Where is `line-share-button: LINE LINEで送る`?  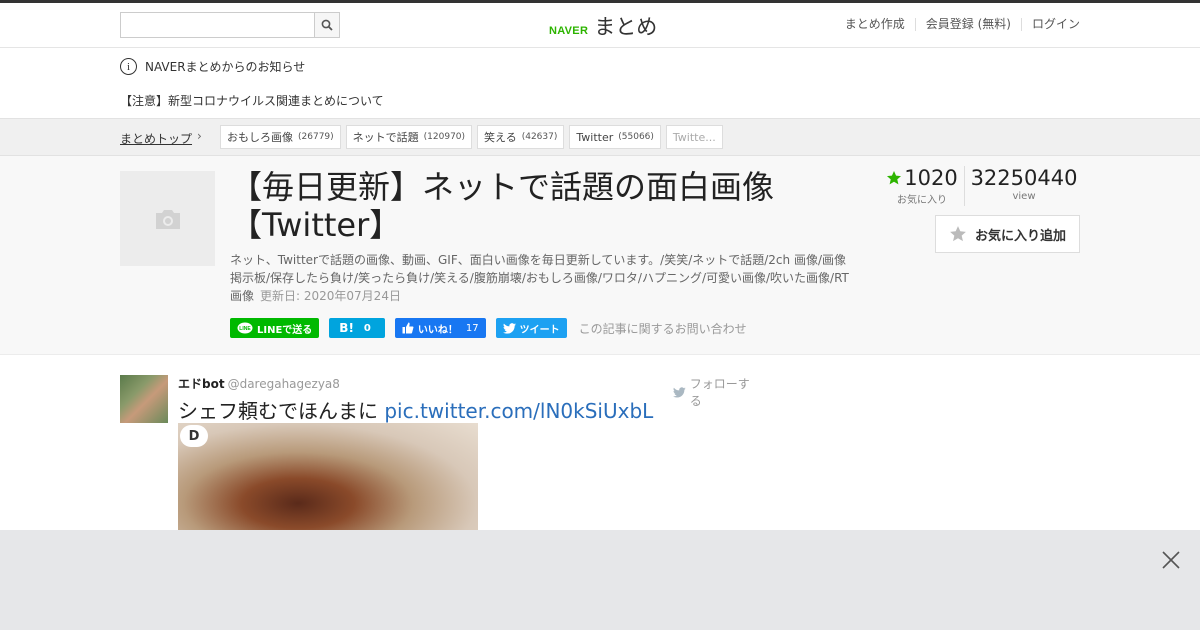
line-share-button: LINE LINEで送る is located at coordinates (275, 328).